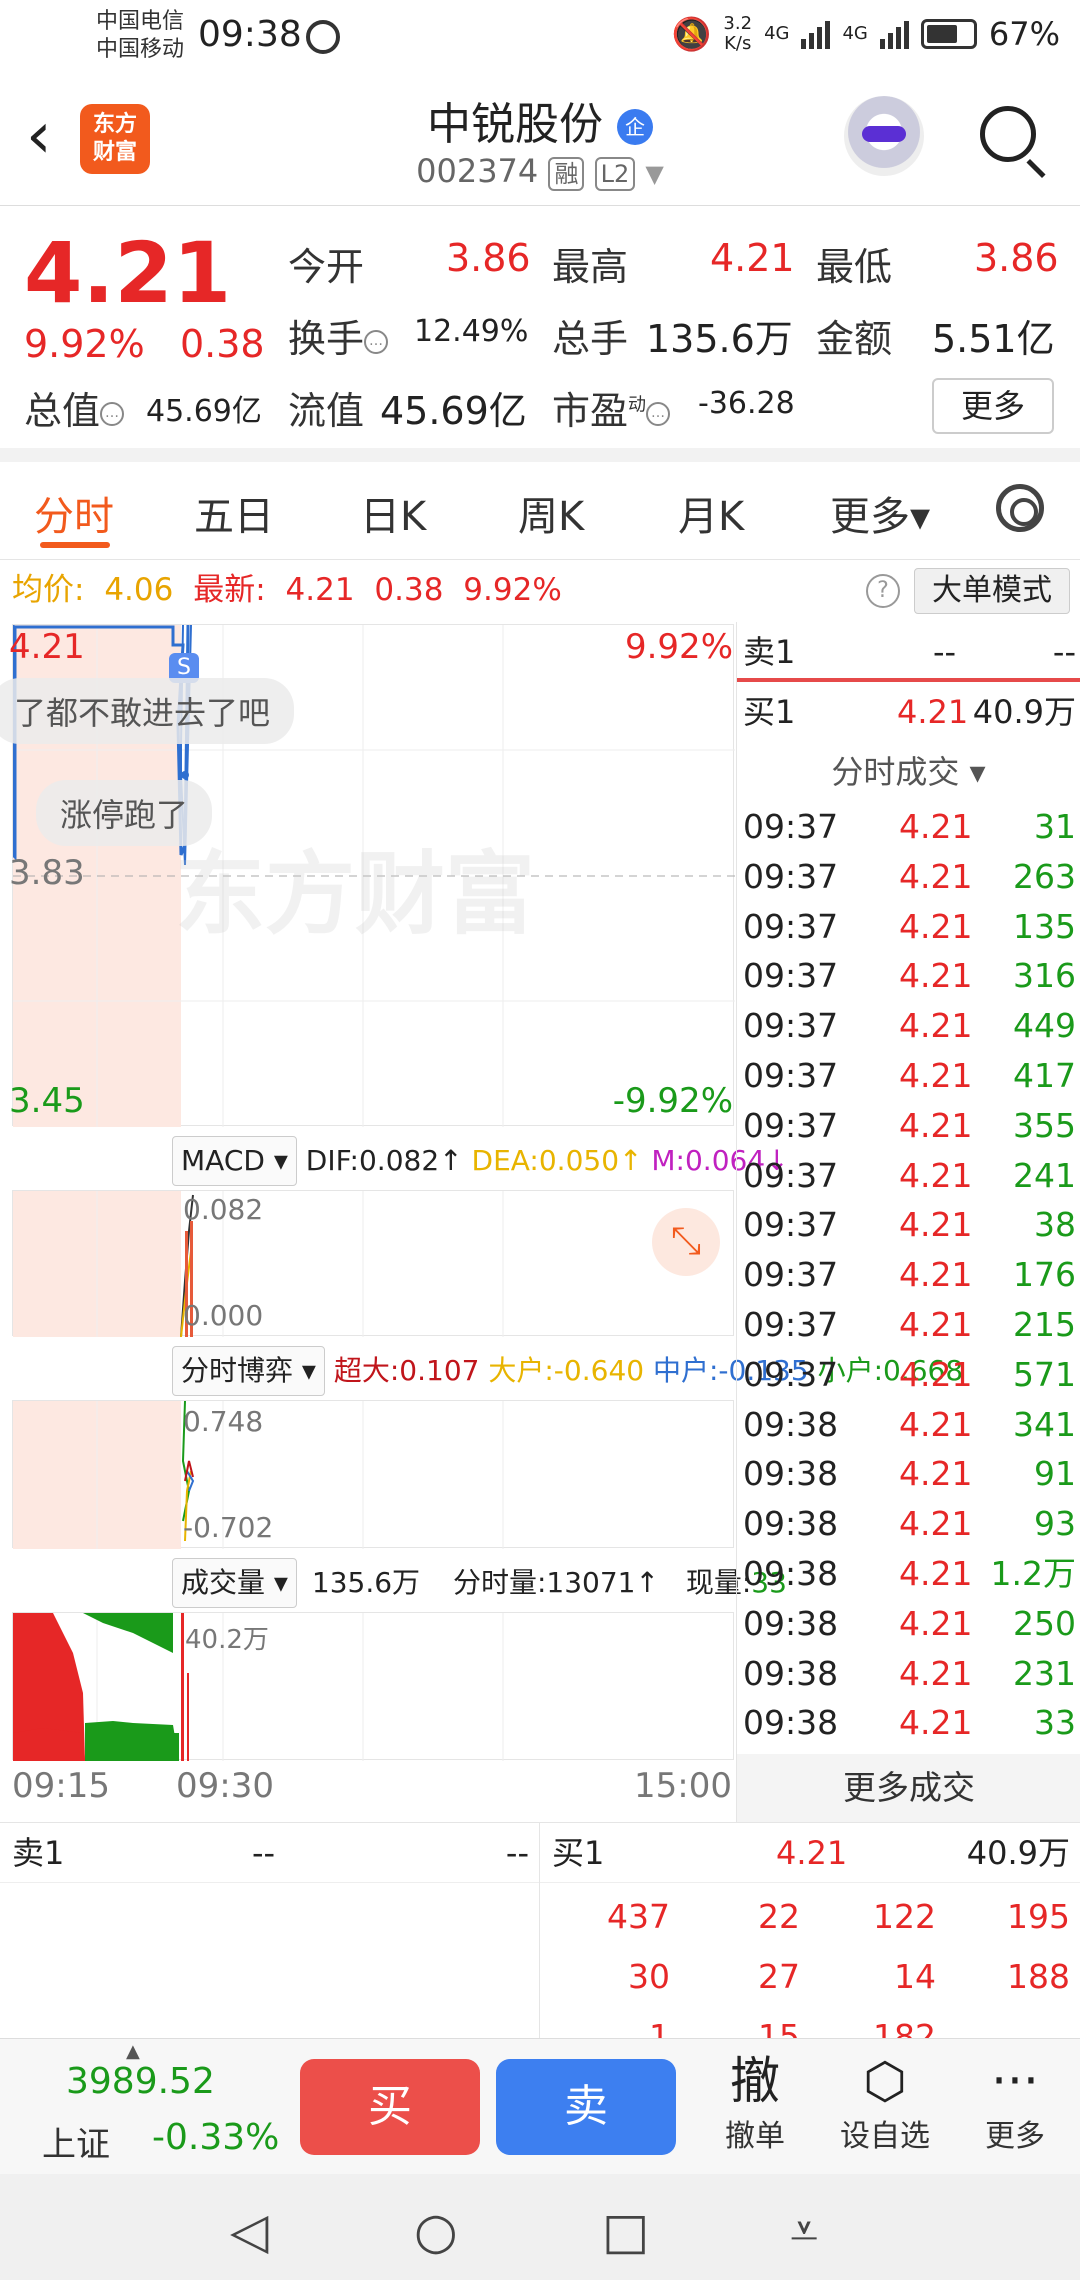 The image size is (1080, 2280). What do you see at coordinates (551, 513) in the screenshot?
I see `tab-weekly-k: 周K` at bounding box center [551, 513].